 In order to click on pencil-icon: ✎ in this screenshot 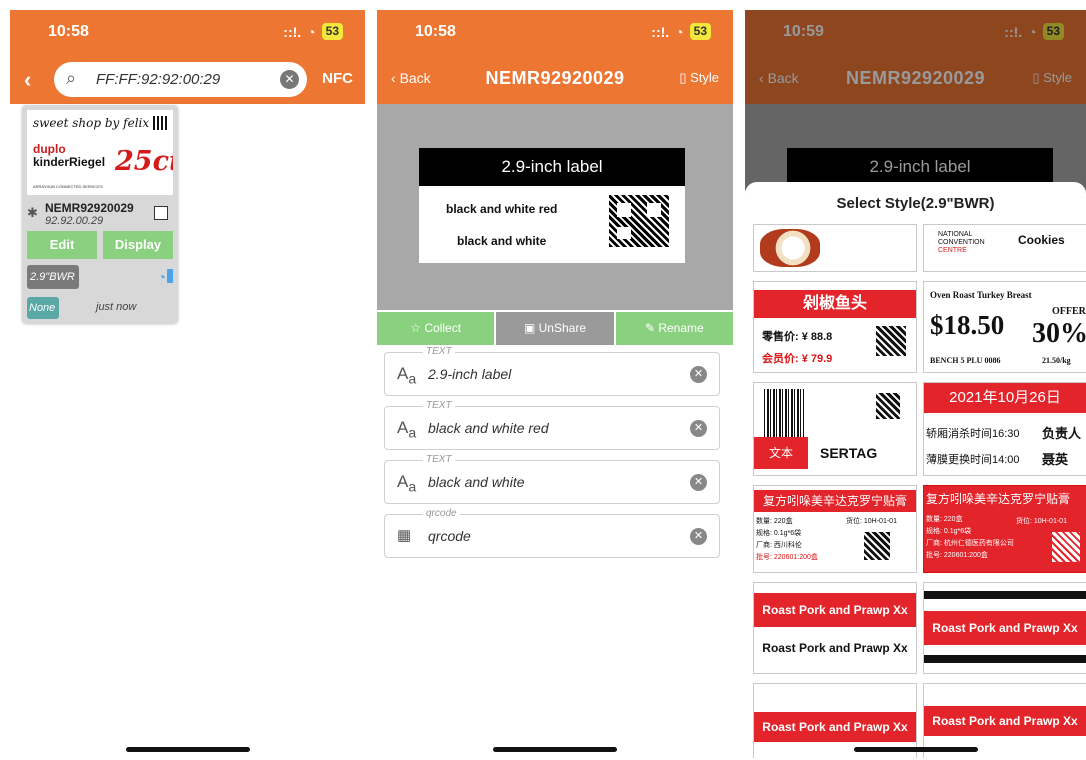, I will do `click(651, 328)`.